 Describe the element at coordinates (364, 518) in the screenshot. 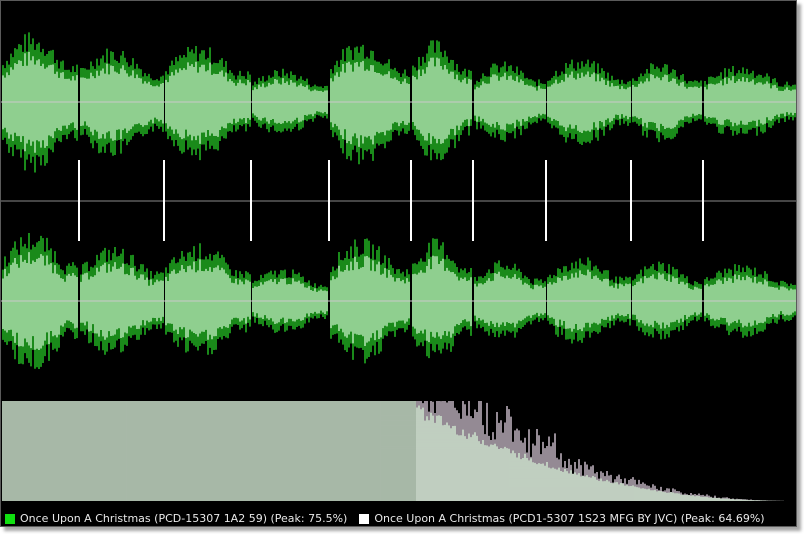

I see `legend-swatch-b` at that location.